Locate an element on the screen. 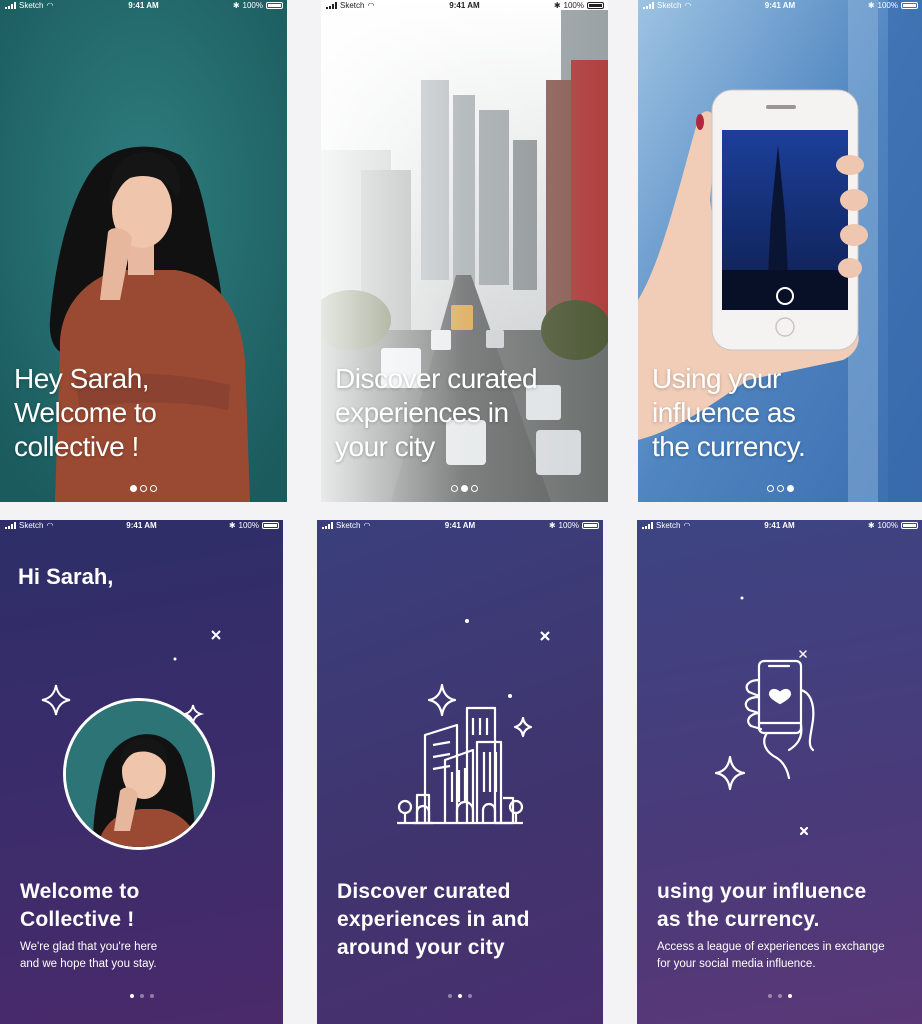  avatar-photo is located at coordinates (139, 774).